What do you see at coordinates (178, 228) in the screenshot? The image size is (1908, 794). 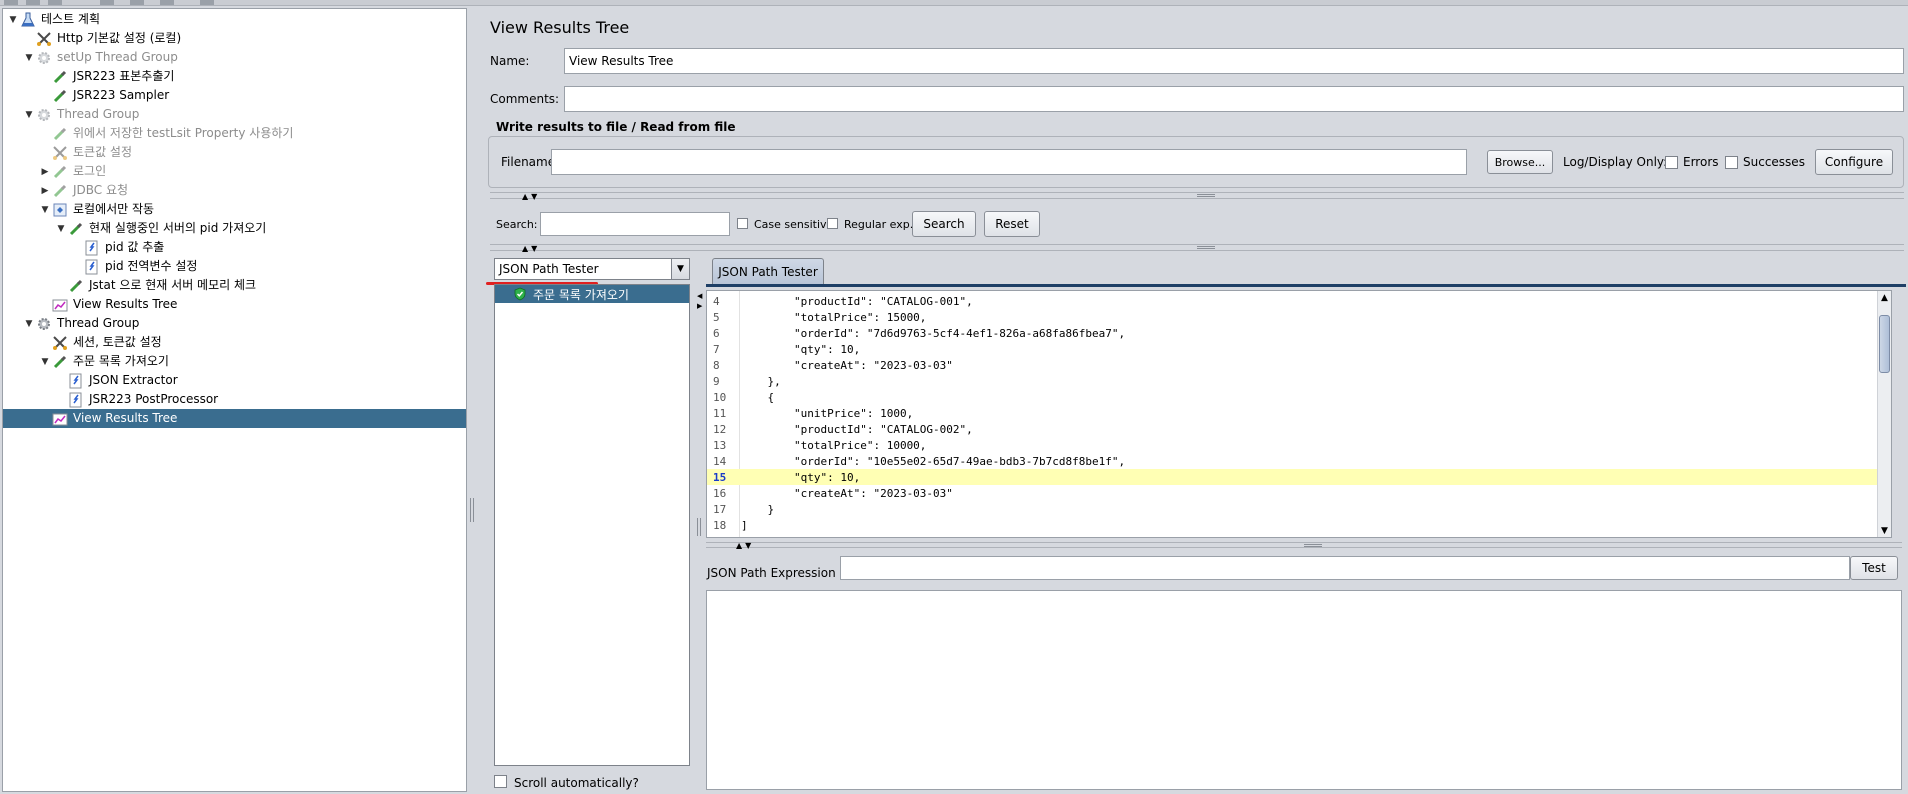 I see `tree-item-label: 현재 실행중인 서버의 pid 가져오기` at bounding box center [178, 228].